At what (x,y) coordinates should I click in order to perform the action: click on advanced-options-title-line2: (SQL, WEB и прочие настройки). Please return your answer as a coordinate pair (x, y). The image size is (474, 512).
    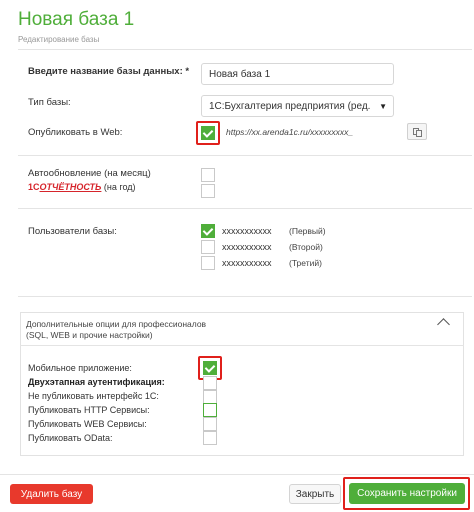
    Looking at the image, I should click on (89, 335).